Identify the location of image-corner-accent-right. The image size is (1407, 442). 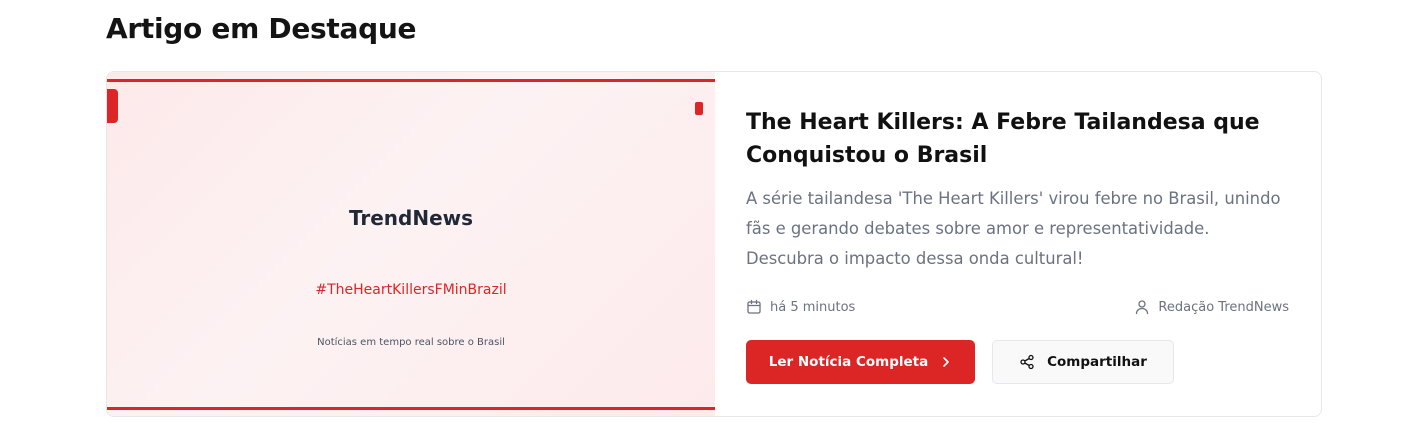
(699, 108).